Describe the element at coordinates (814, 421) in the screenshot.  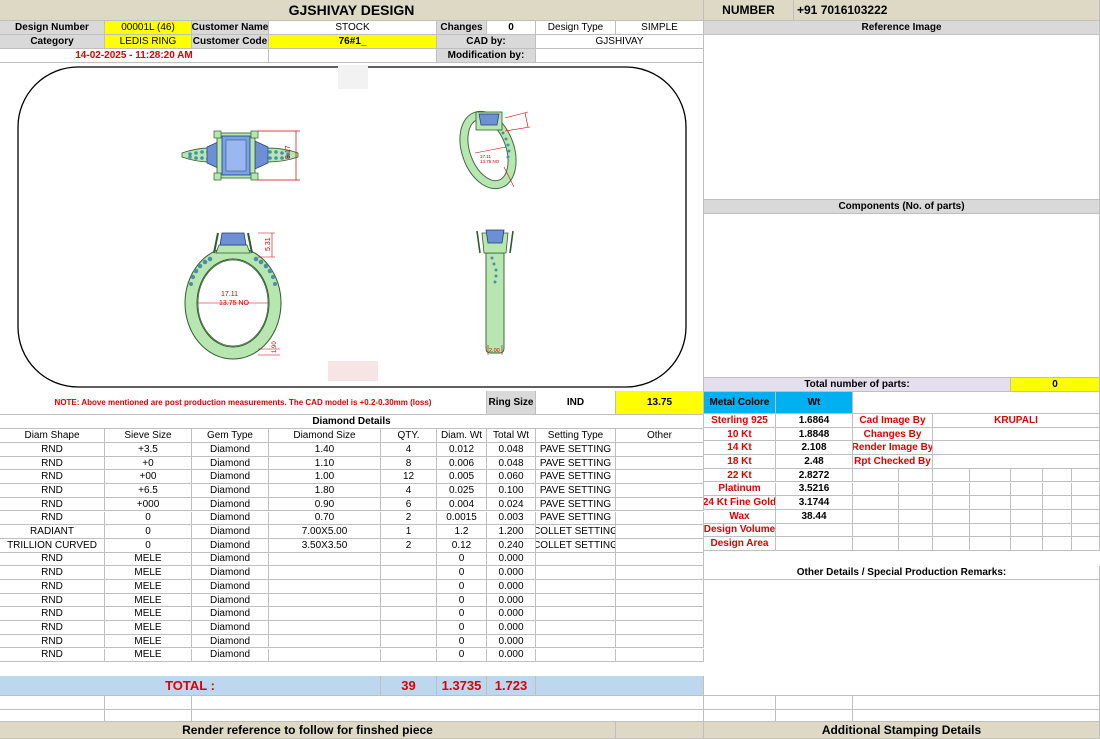
I see `metal-wt: 1.6864` at that location.